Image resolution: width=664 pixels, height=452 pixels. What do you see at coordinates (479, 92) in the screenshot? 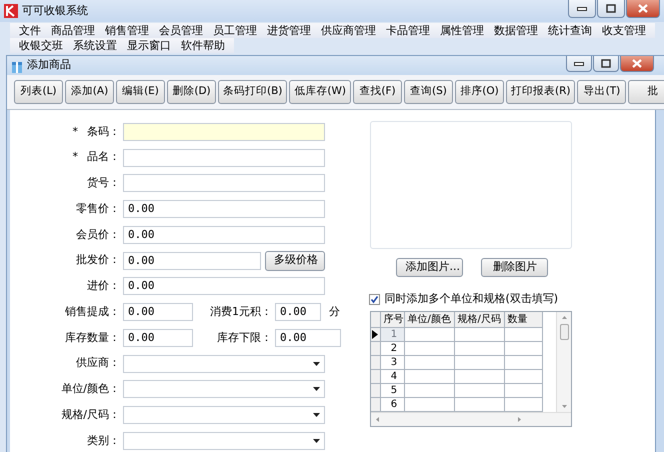
I see `toolbar-button: 排序(O)` at bounding box center [479, 92].